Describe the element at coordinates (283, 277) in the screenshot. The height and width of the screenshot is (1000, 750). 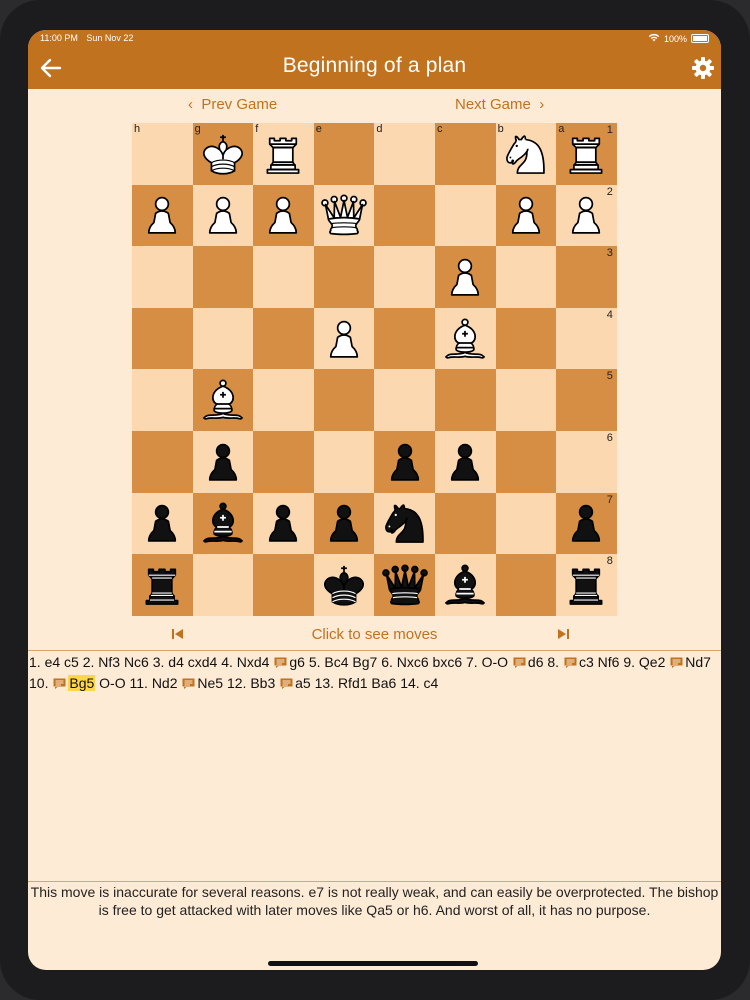
I see `board-square-f3` at that location.